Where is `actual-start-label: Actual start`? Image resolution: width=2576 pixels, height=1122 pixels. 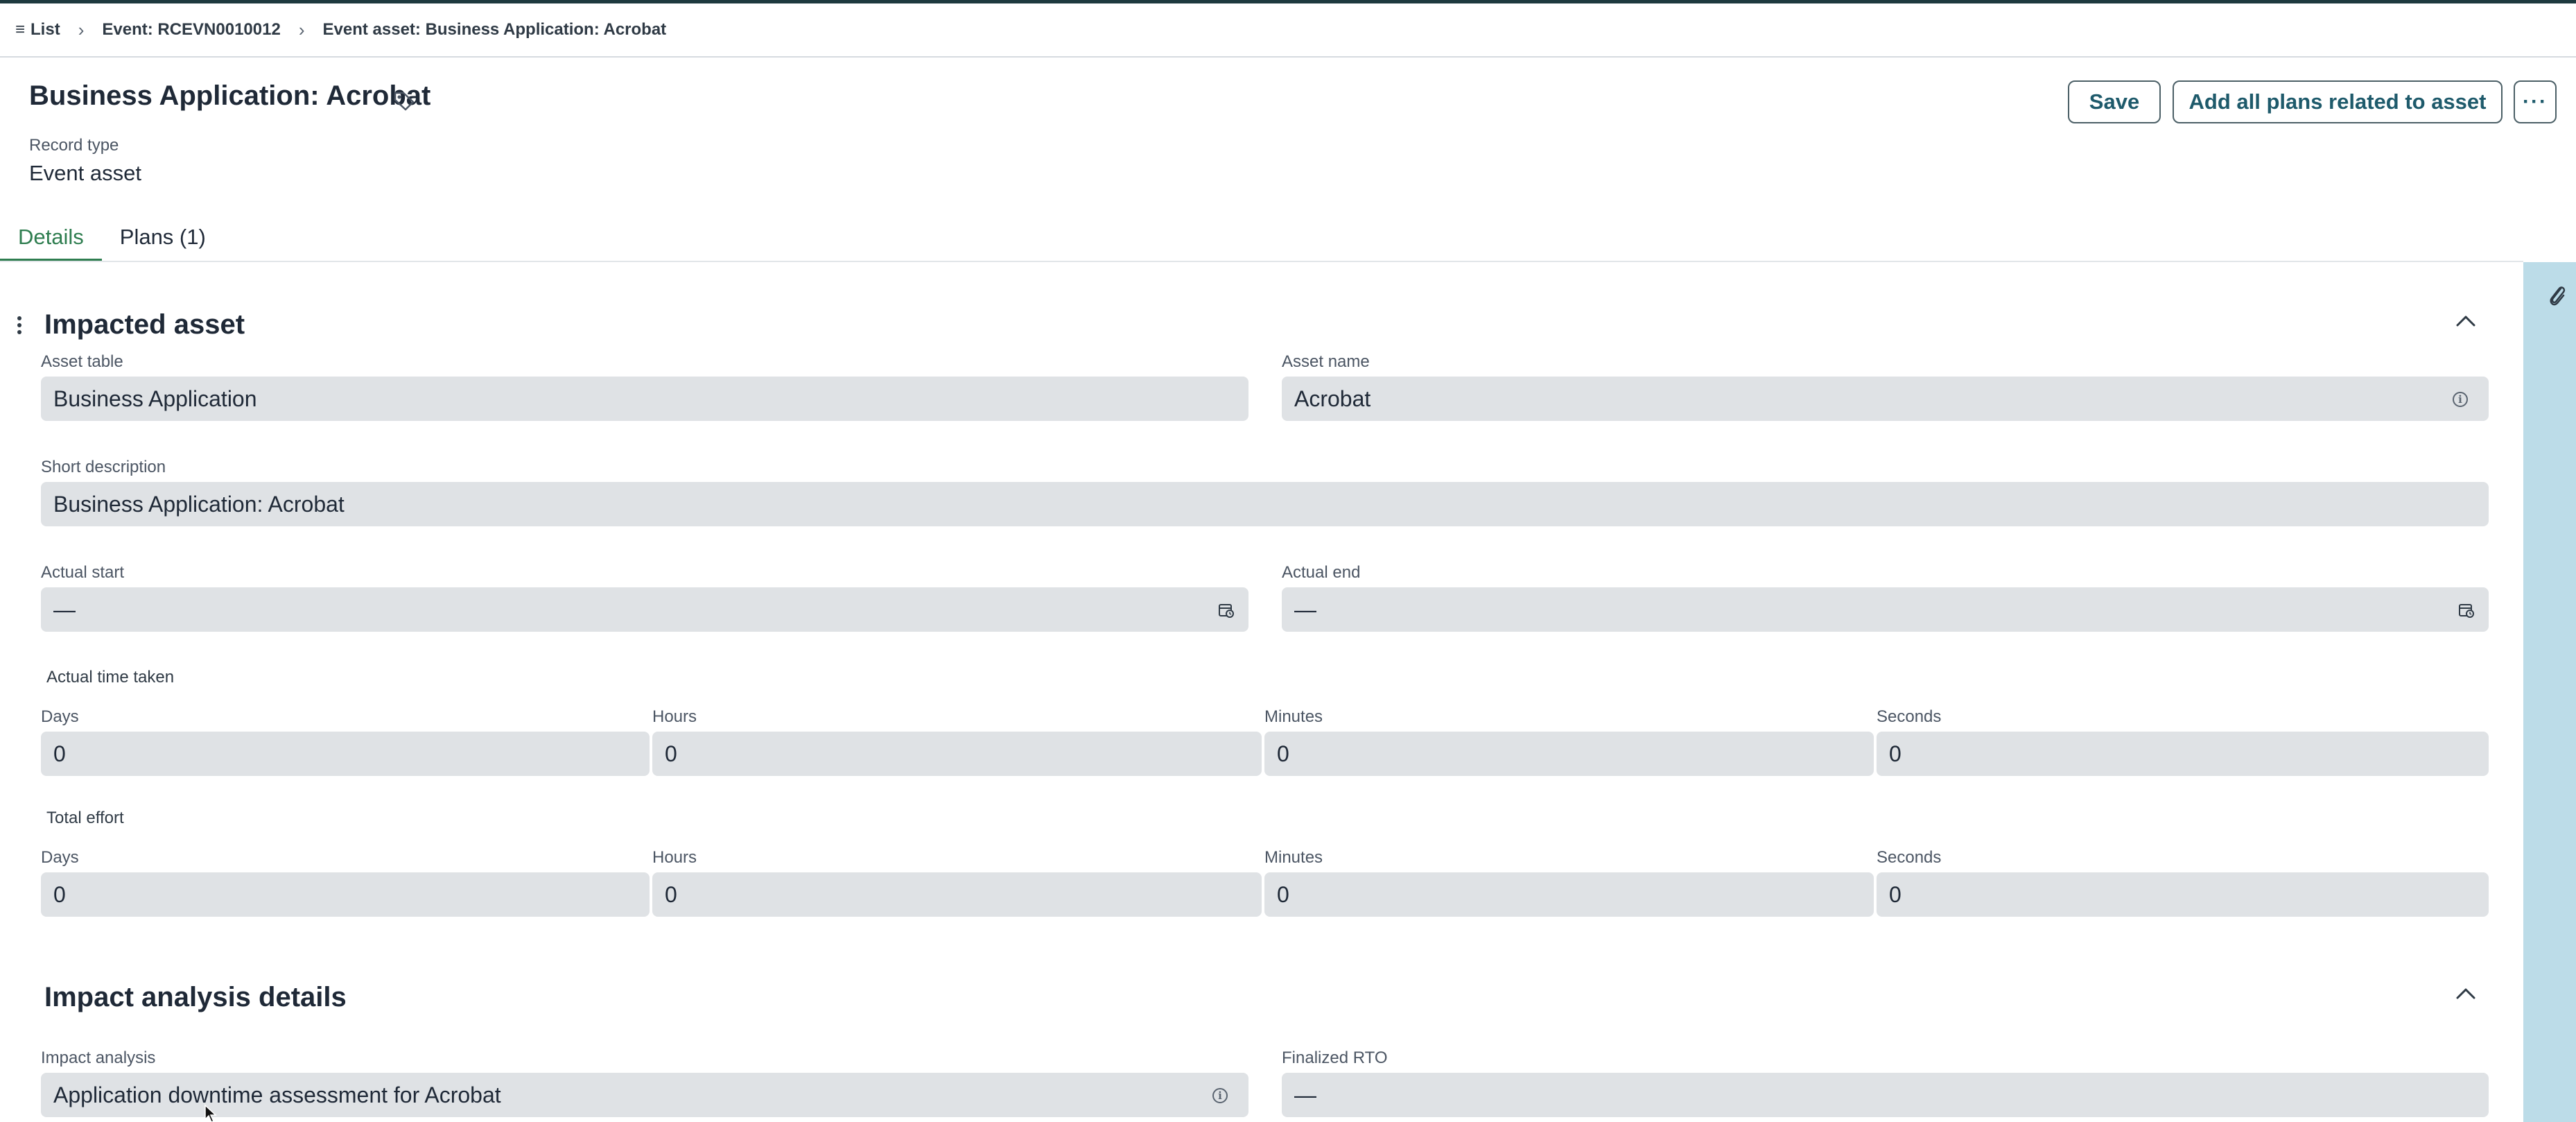 actual-start-label: Actual start is located at coordinates (83, 572).